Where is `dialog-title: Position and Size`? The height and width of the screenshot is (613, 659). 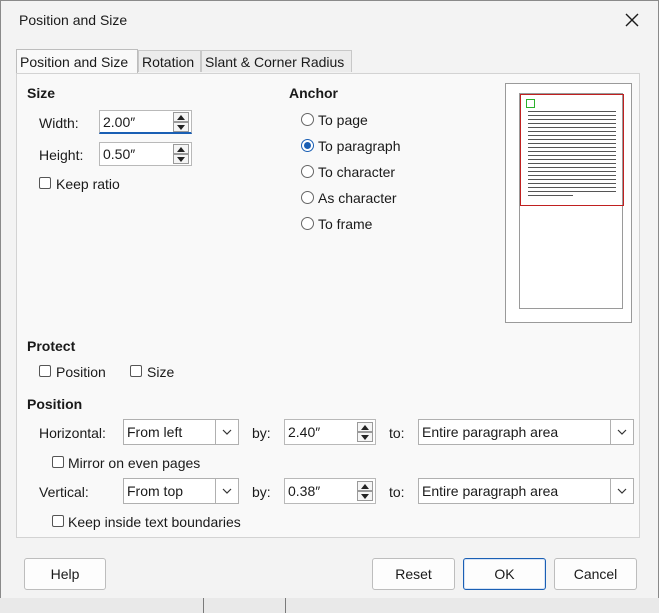
dialog-title: Position and Size is located at coordinates (73, 20).